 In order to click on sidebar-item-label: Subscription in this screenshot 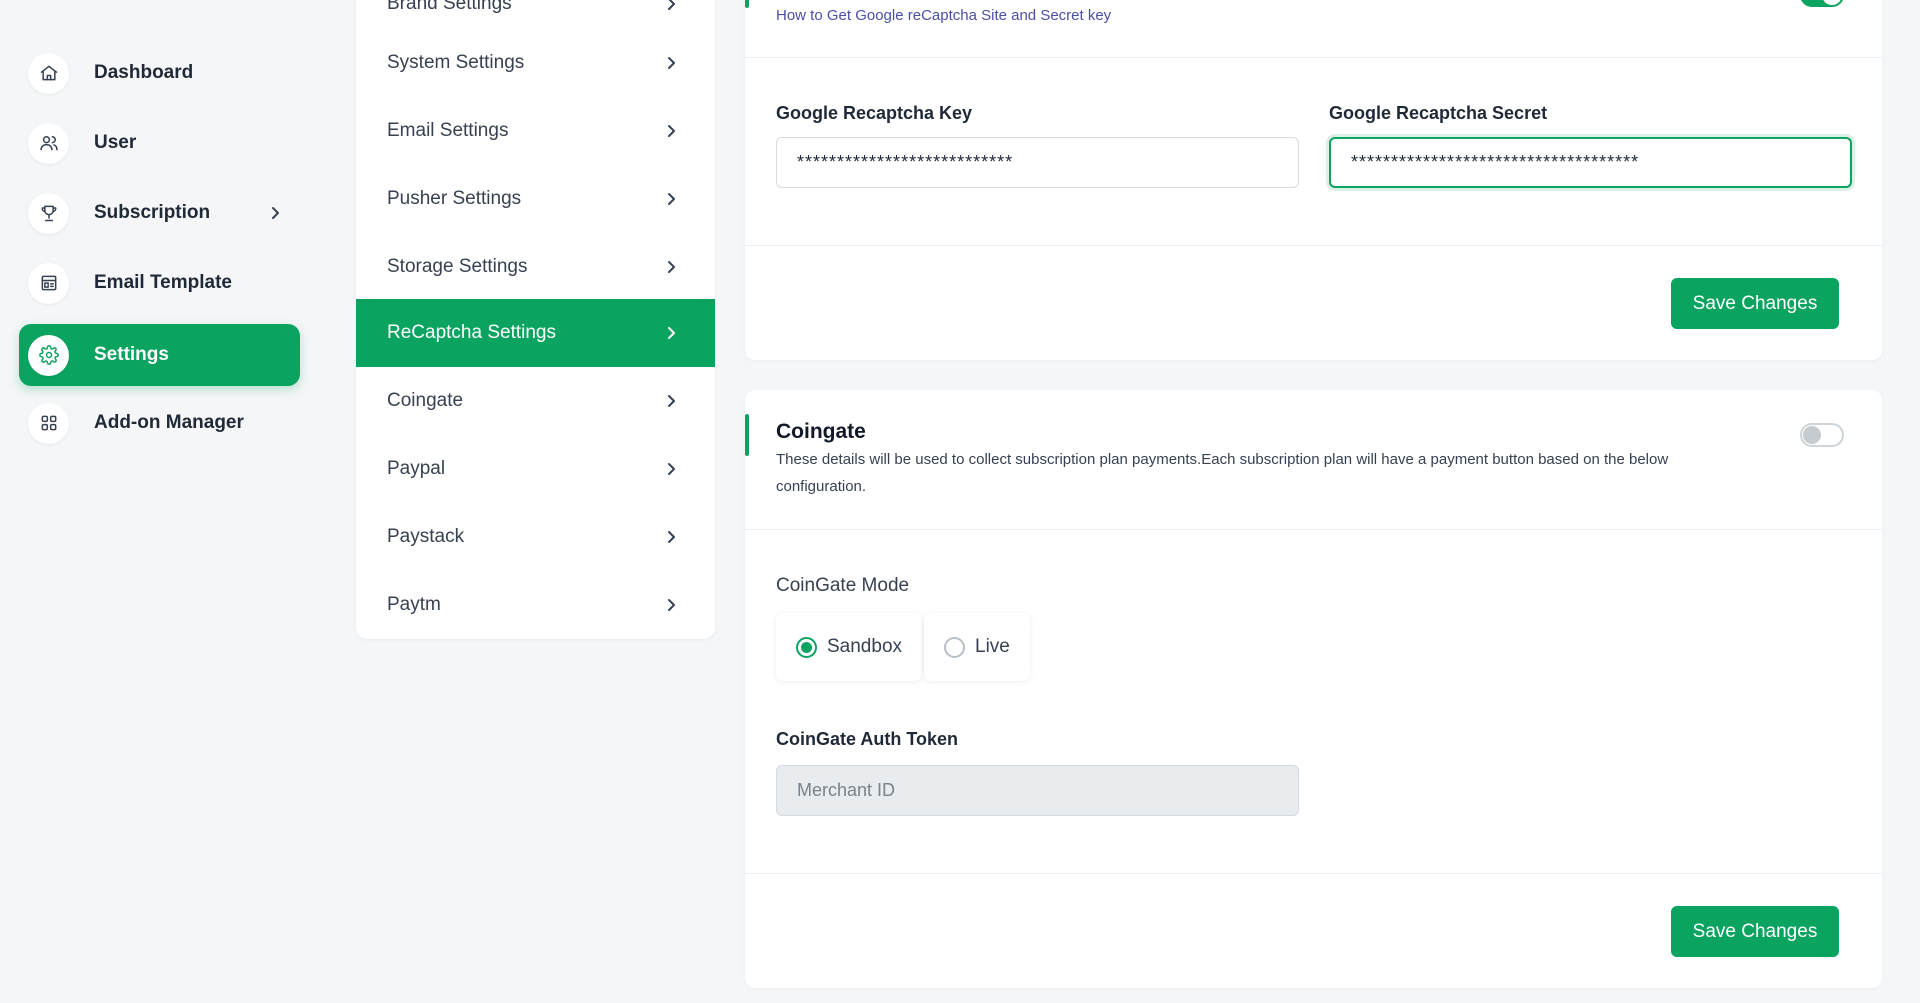, I will do `click(152, 212)`.